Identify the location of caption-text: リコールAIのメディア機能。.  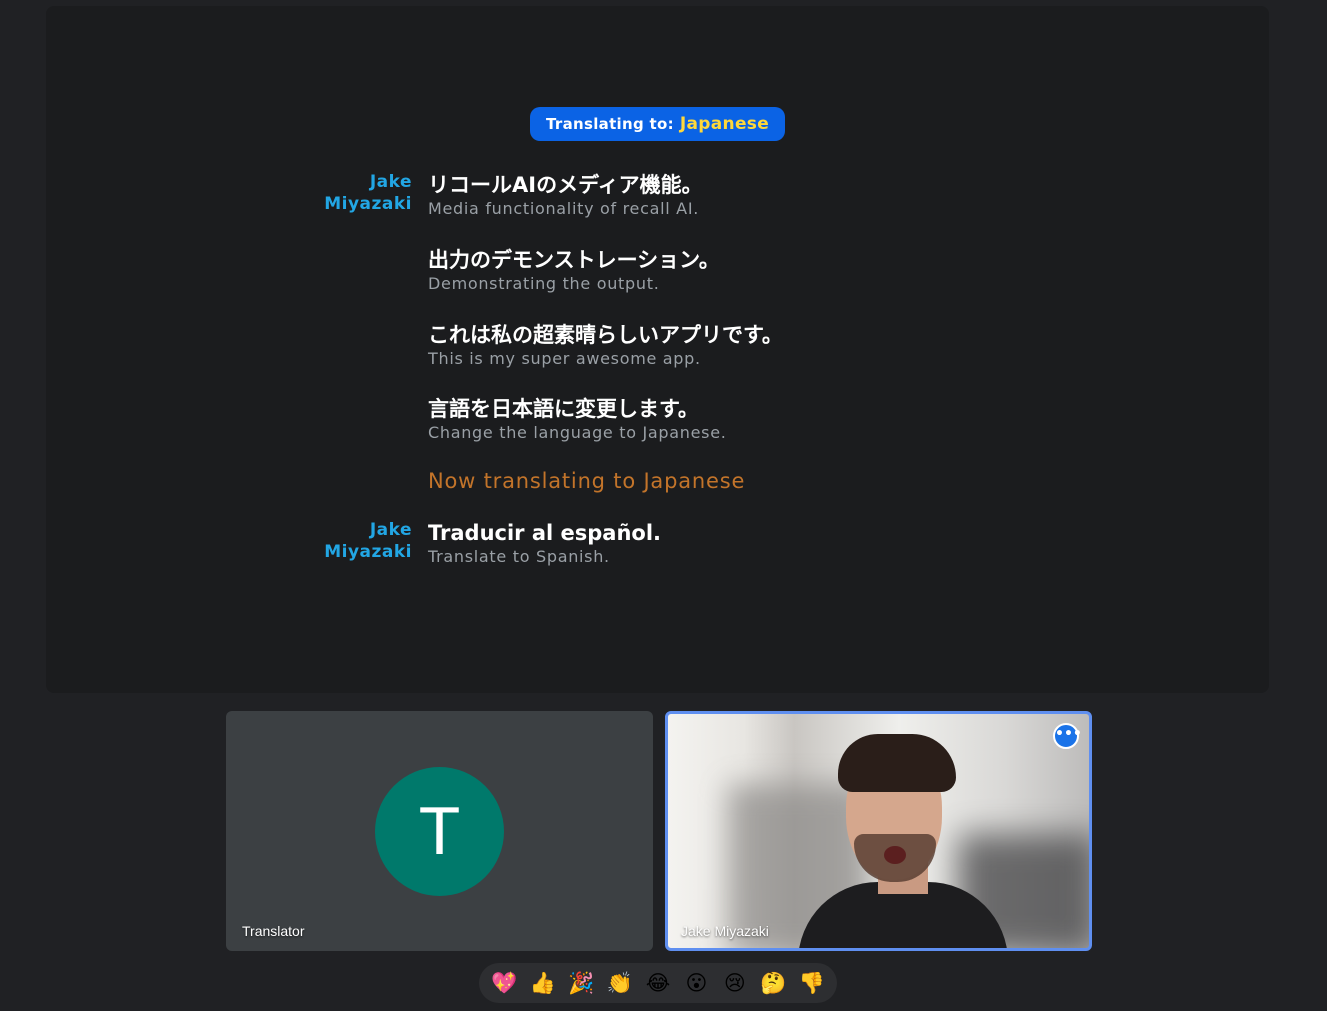
(565, 185).